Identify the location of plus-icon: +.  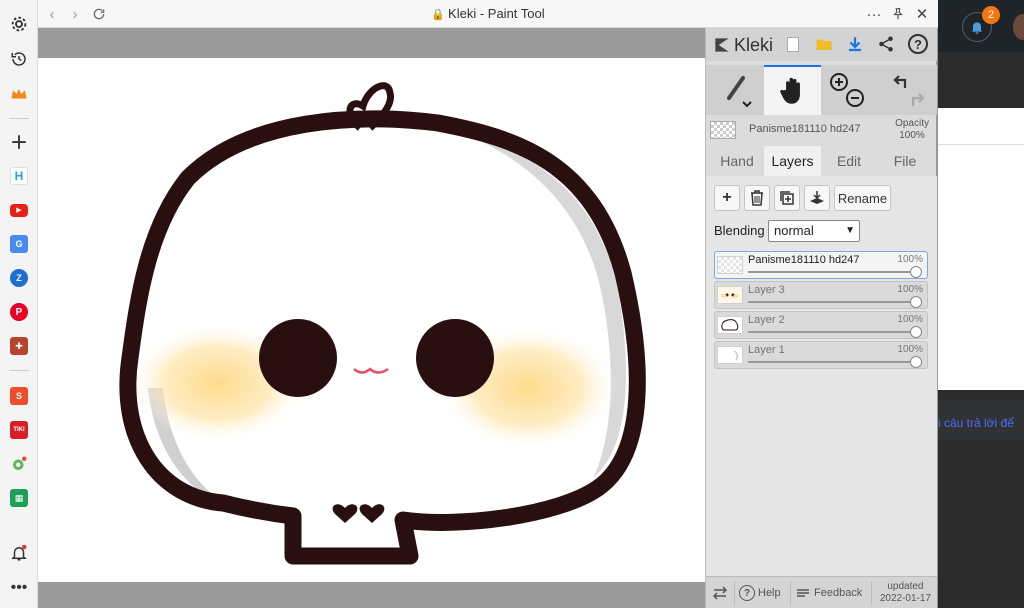
(727, 197).